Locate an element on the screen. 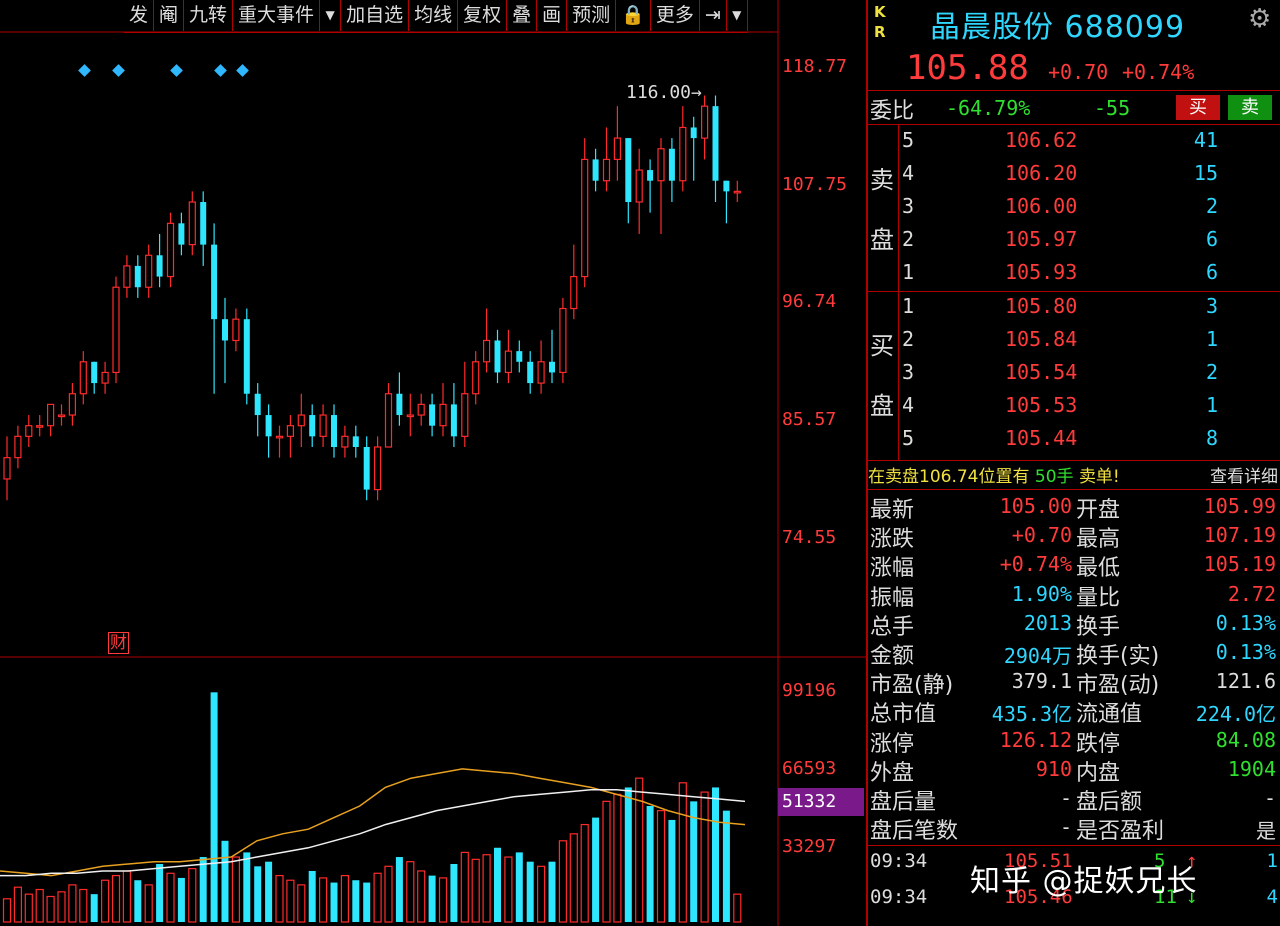 The image size is (1280, 926). stat-item: 流通值 224.0亿 is located at coordinates (1176, 711).